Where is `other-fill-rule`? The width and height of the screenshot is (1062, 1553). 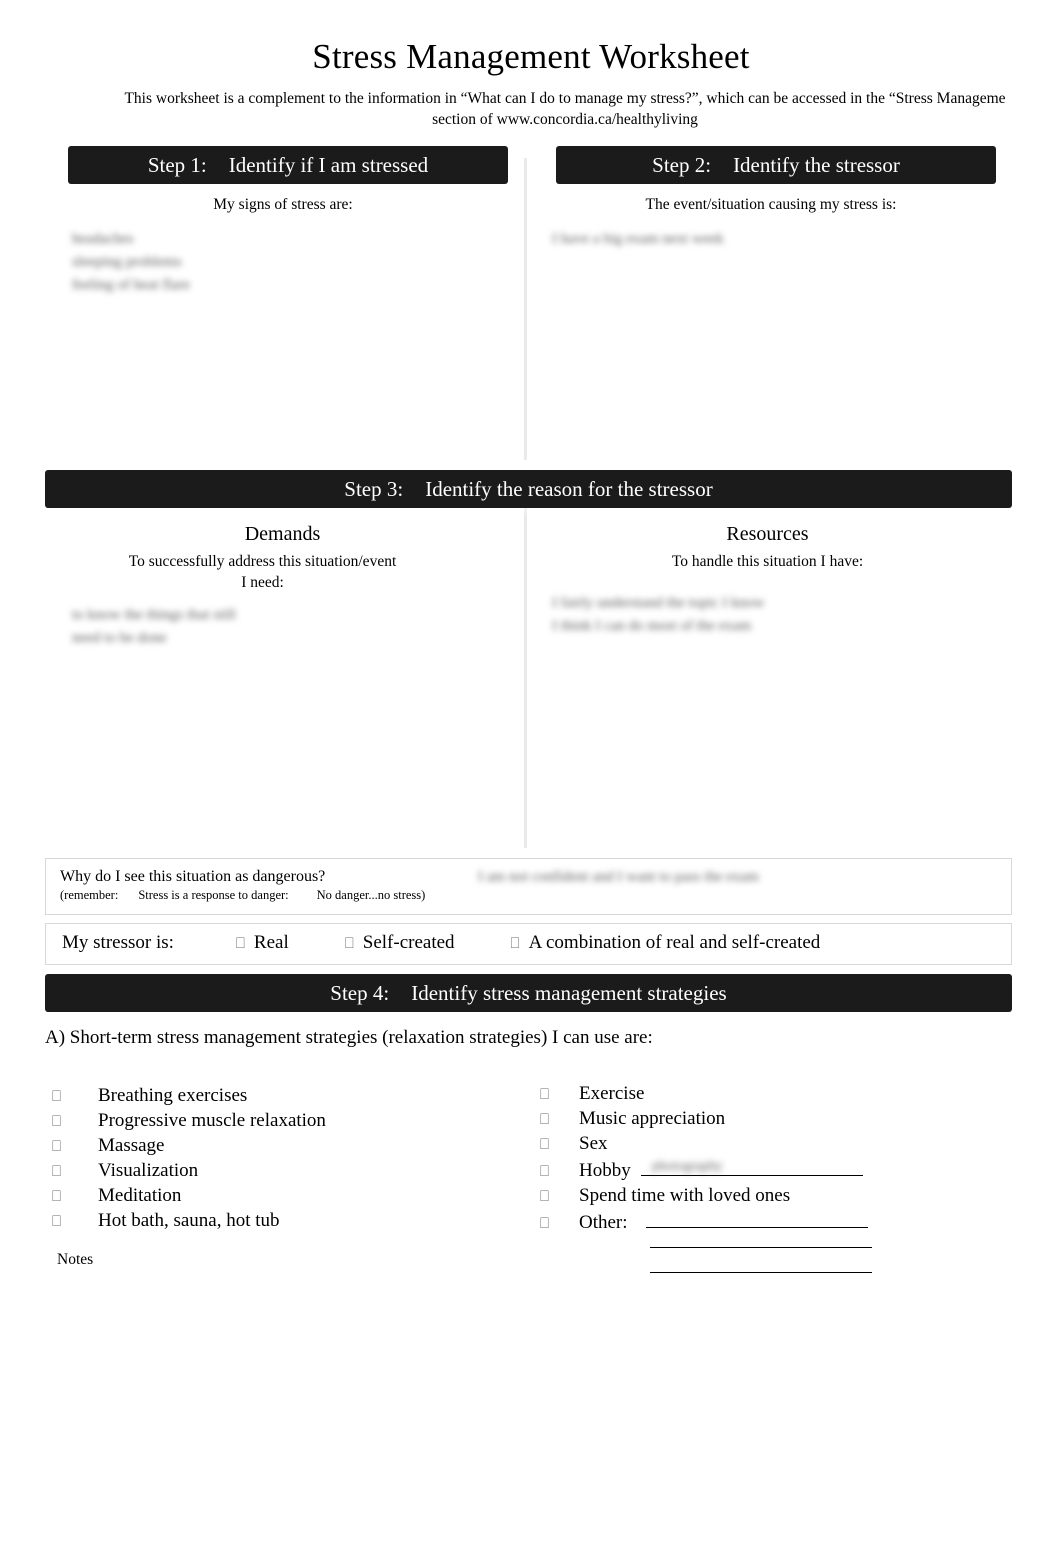 other-fill-rule is located at coordinates (756, 1218).